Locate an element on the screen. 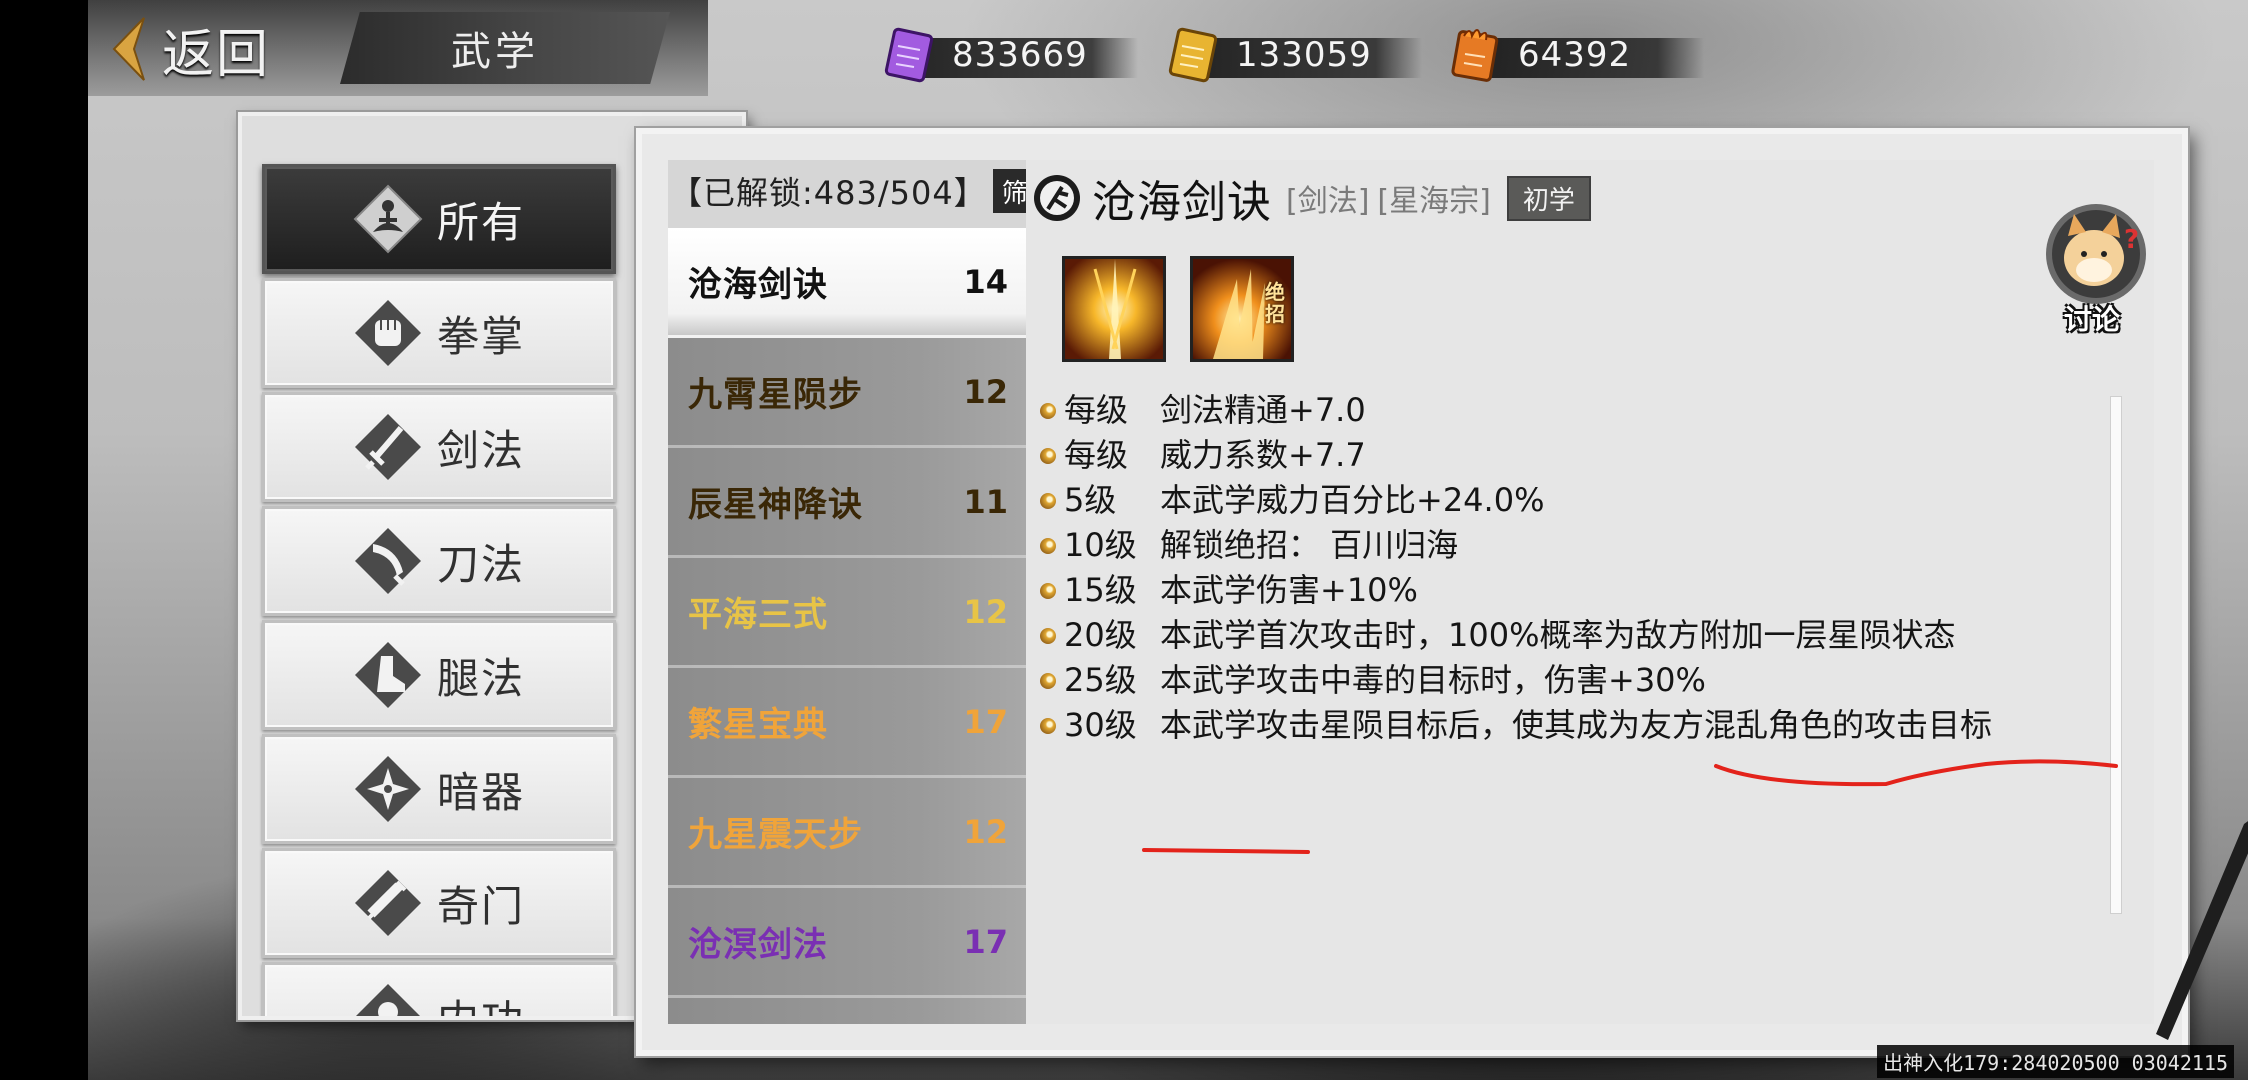 Image resolution: width=2248 pixels, height=1080 pixels. back-button: 返回 is located at coordinates (218, 49).